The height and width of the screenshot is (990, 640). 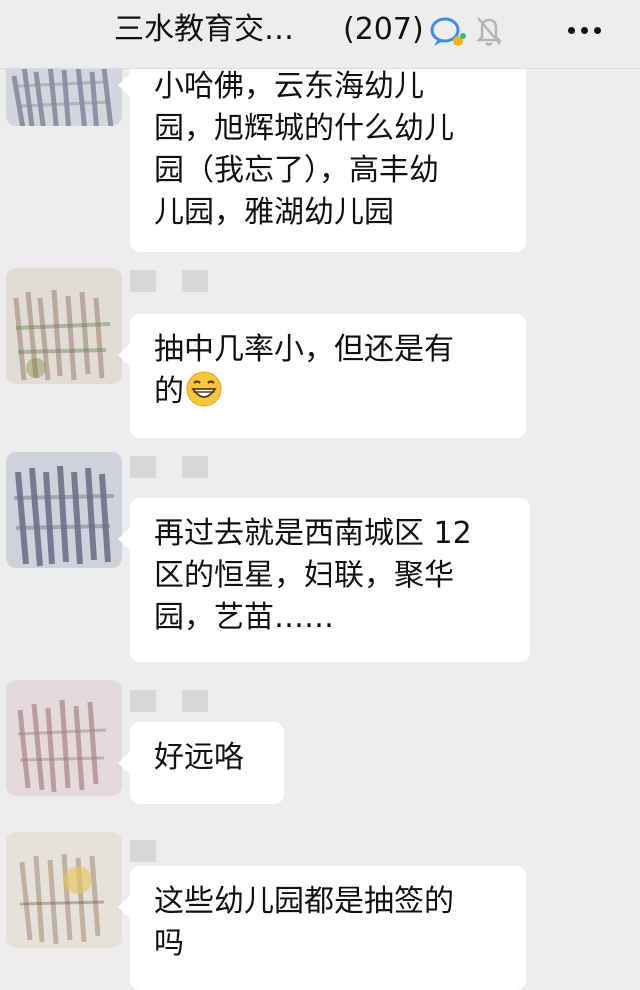 I want to click on message-line: 吗, so click(x=169, y=943).